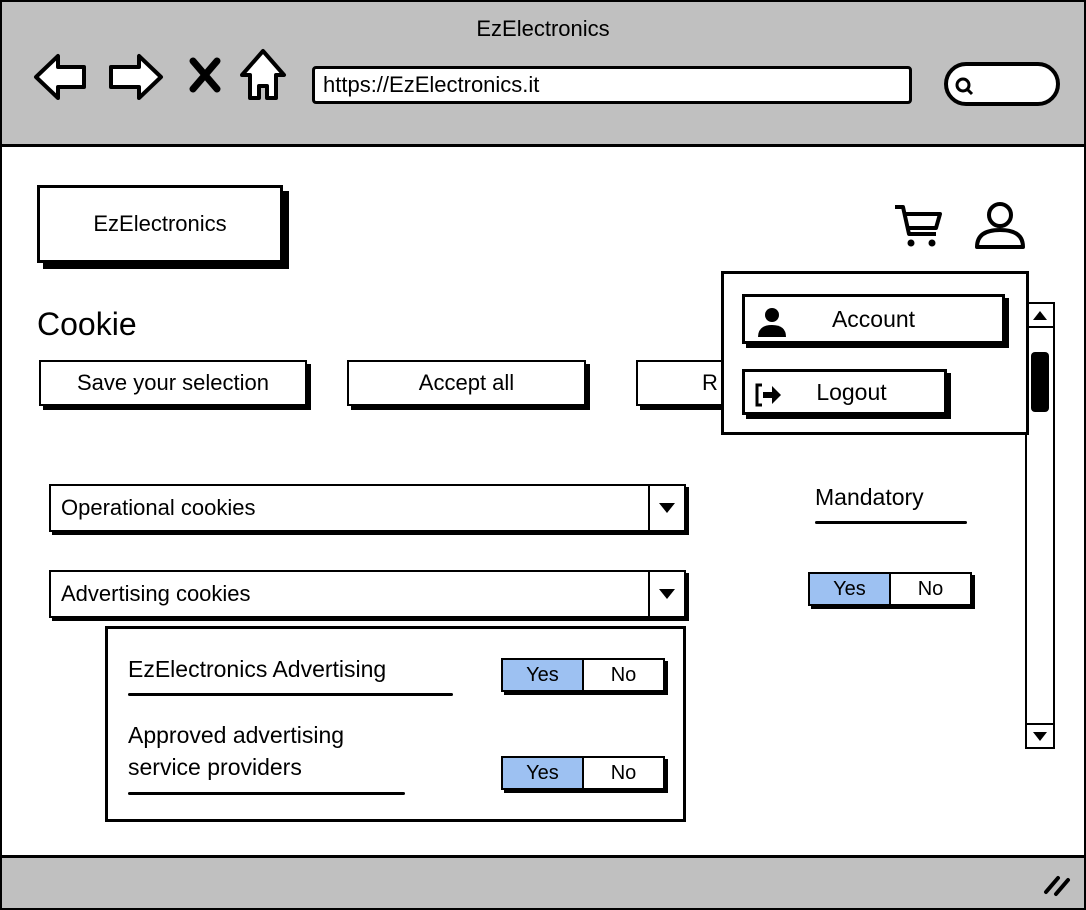 This screenshot has width=1086, height=910. I want to click on status-bar, so click(543, 881).